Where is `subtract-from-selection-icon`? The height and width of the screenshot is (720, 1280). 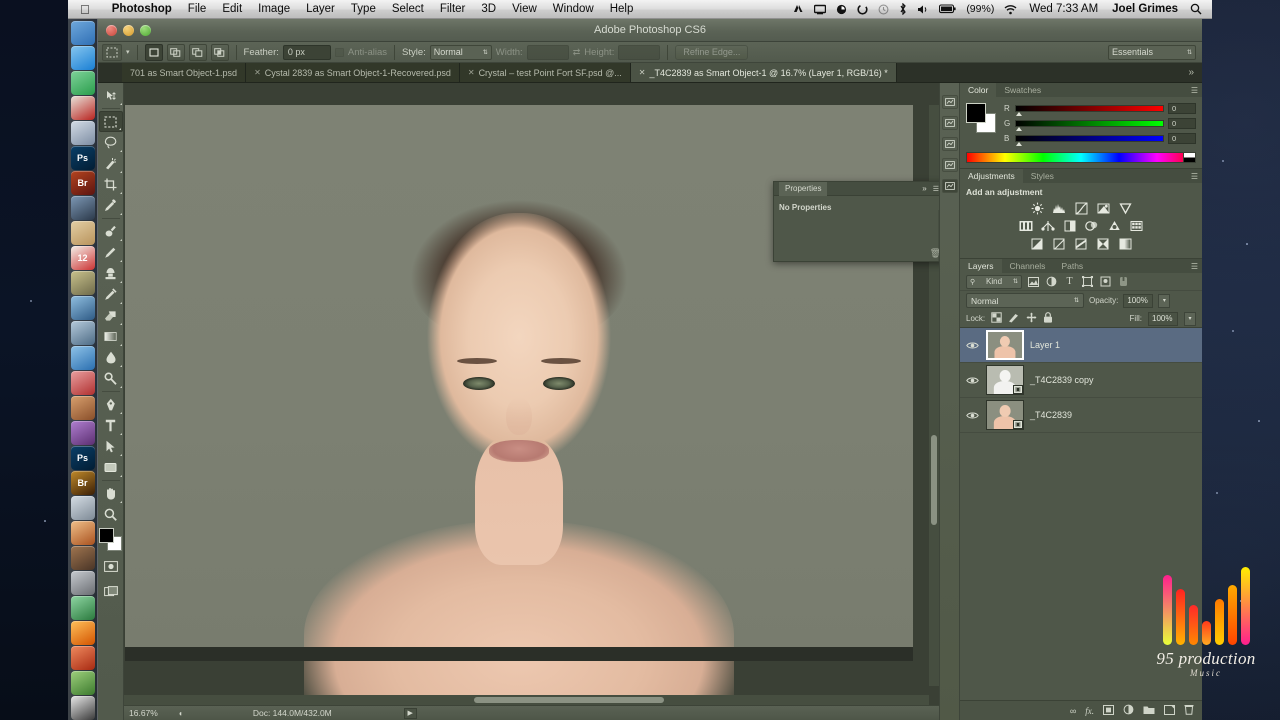 subtract-from-selection-icon is located at coordinates (197, 52).